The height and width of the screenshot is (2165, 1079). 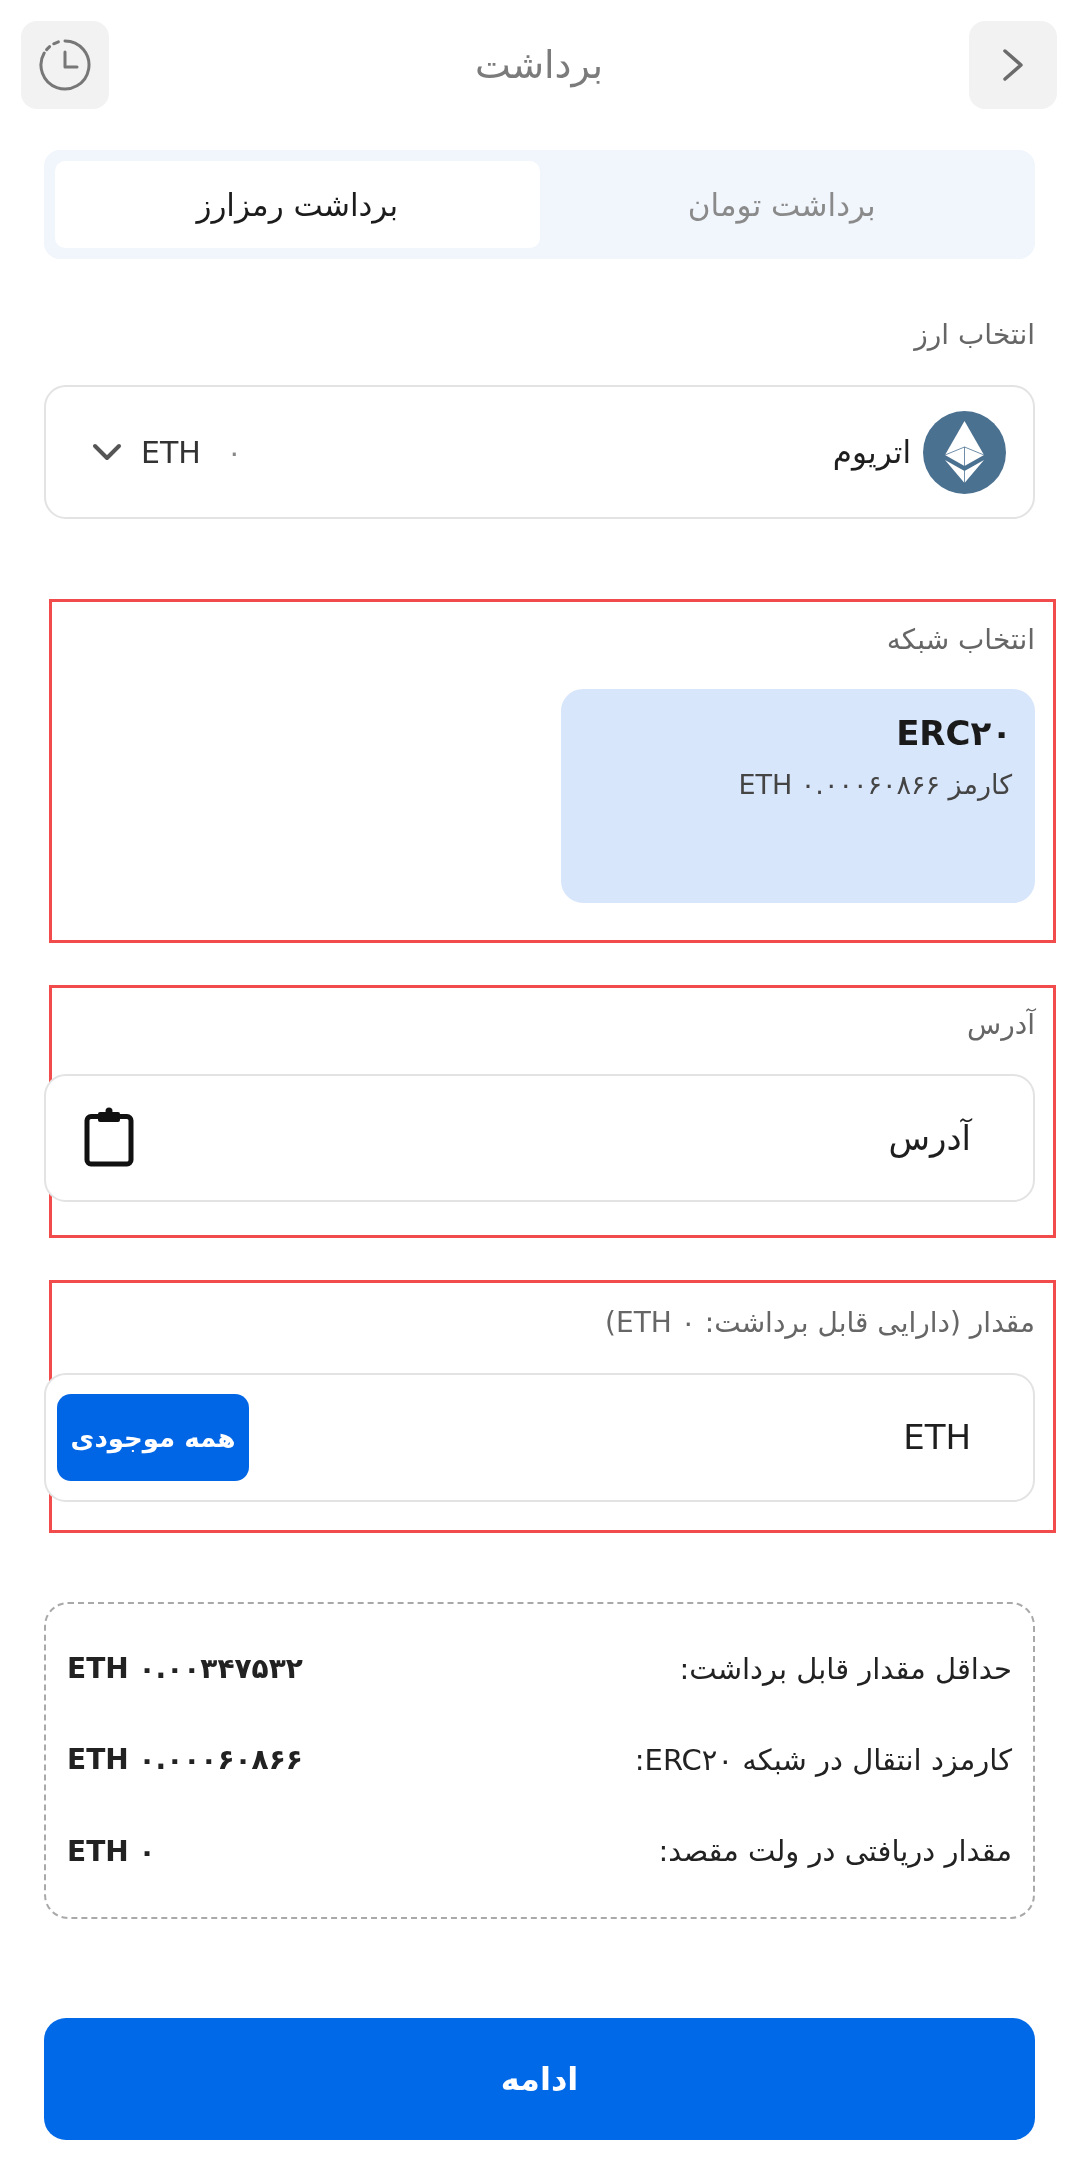 What do you see at coordinates (185, 1760) in the screenshot?
I see `summary-value: ETH ۰.۰۰۰۶۰۸۶۶` at bounding box center [185, 1760].